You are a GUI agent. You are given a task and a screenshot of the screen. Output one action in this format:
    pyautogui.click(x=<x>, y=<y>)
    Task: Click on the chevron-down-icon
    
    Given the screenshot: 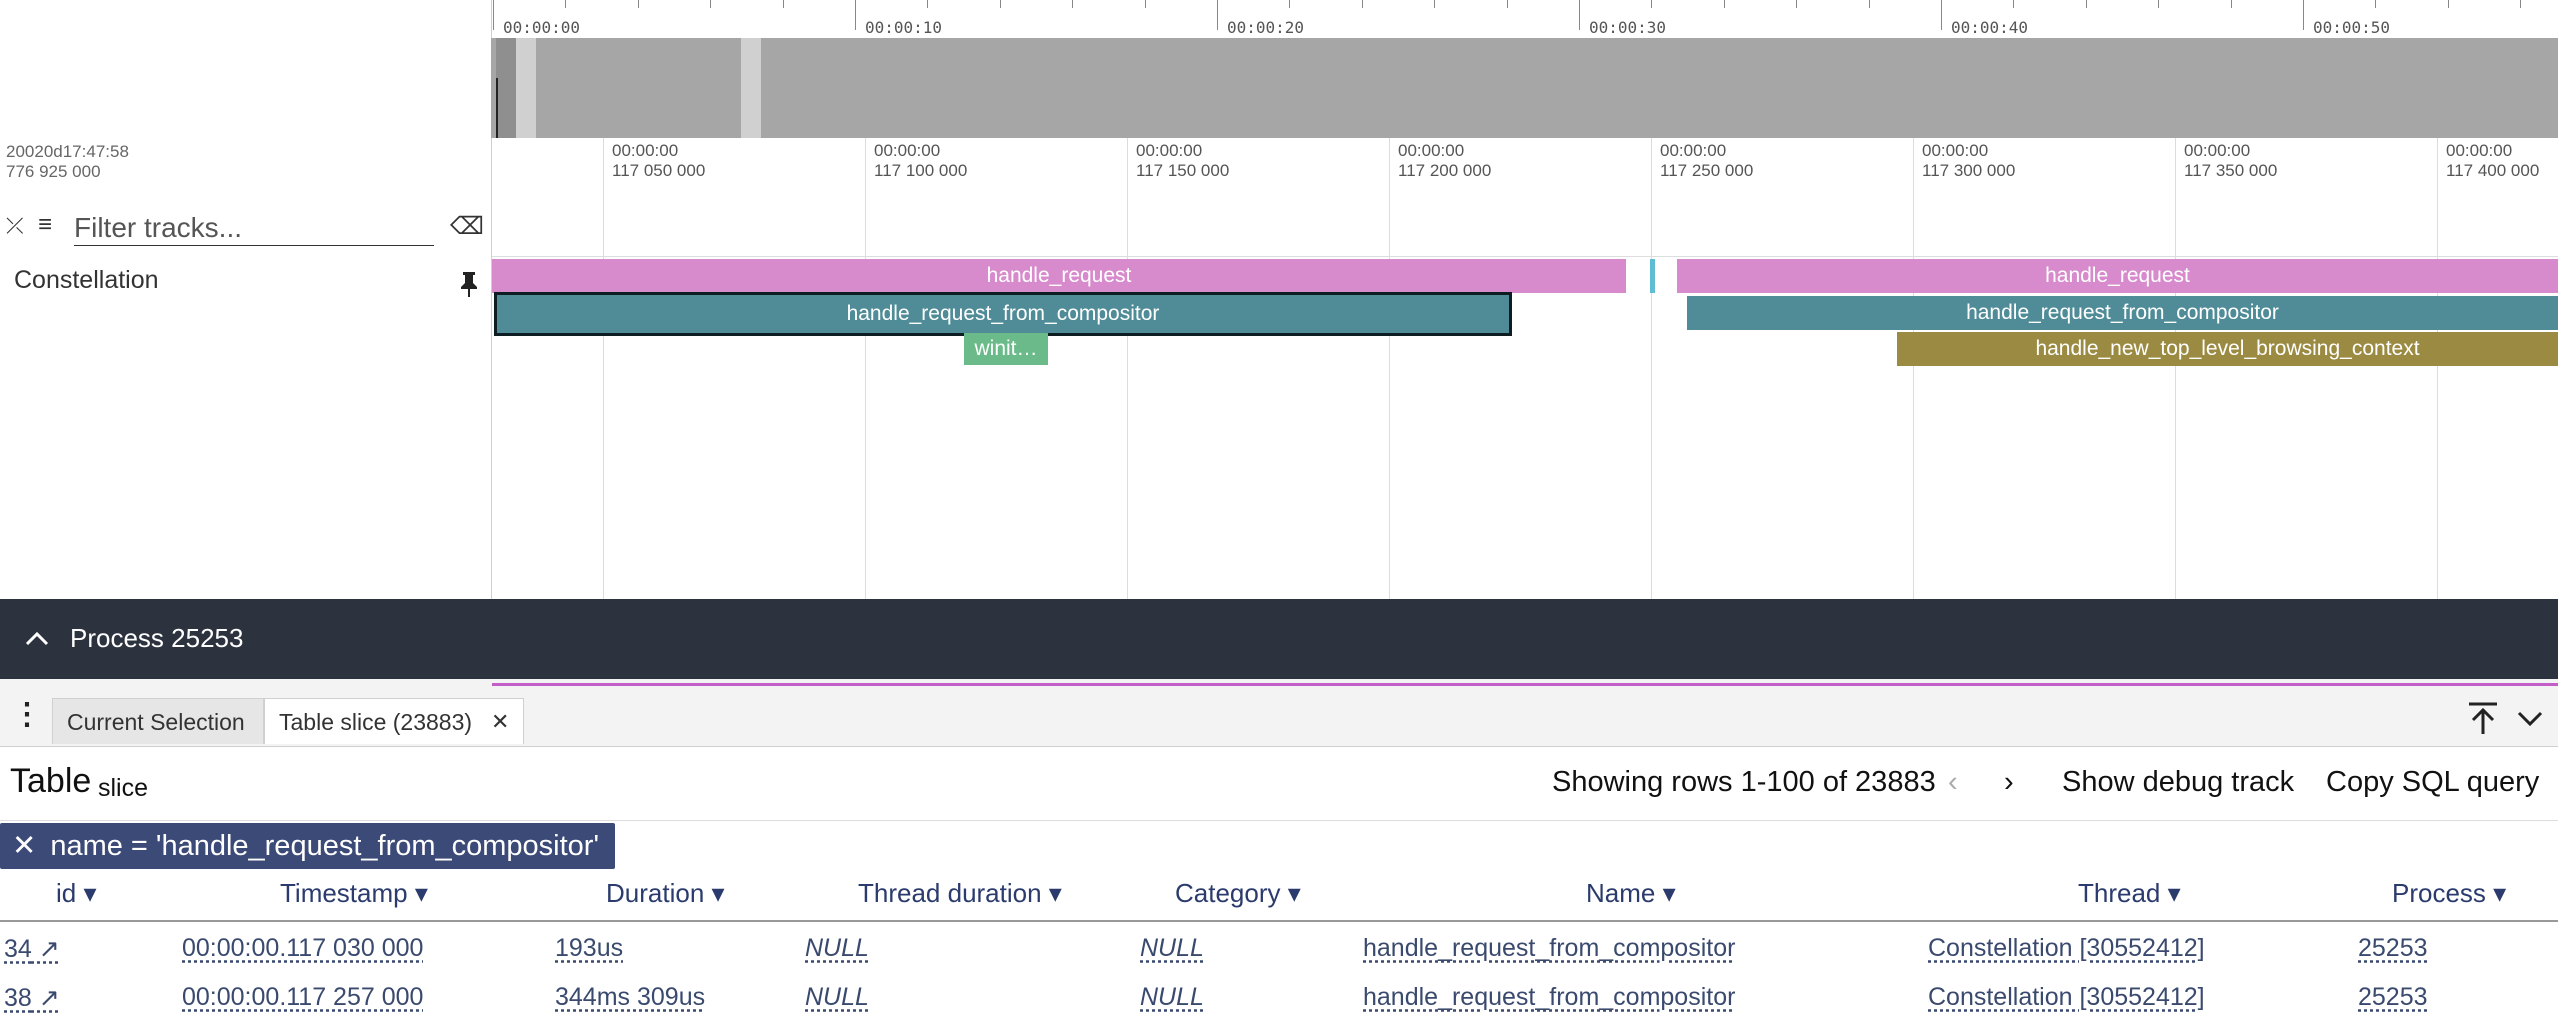 What is the action you would take?
    pyautogui.click(x=2530, y=718)
    